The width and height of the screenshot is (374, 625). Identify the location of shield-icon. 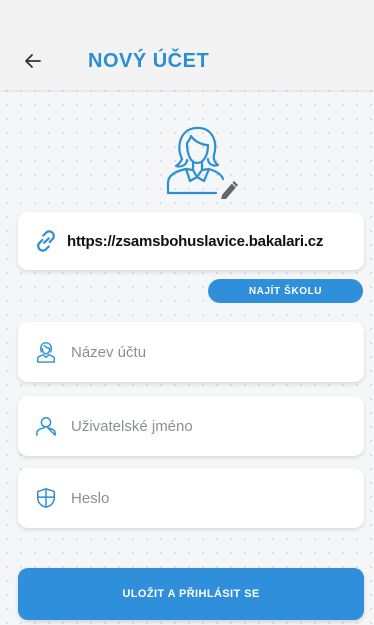
(46, 498).